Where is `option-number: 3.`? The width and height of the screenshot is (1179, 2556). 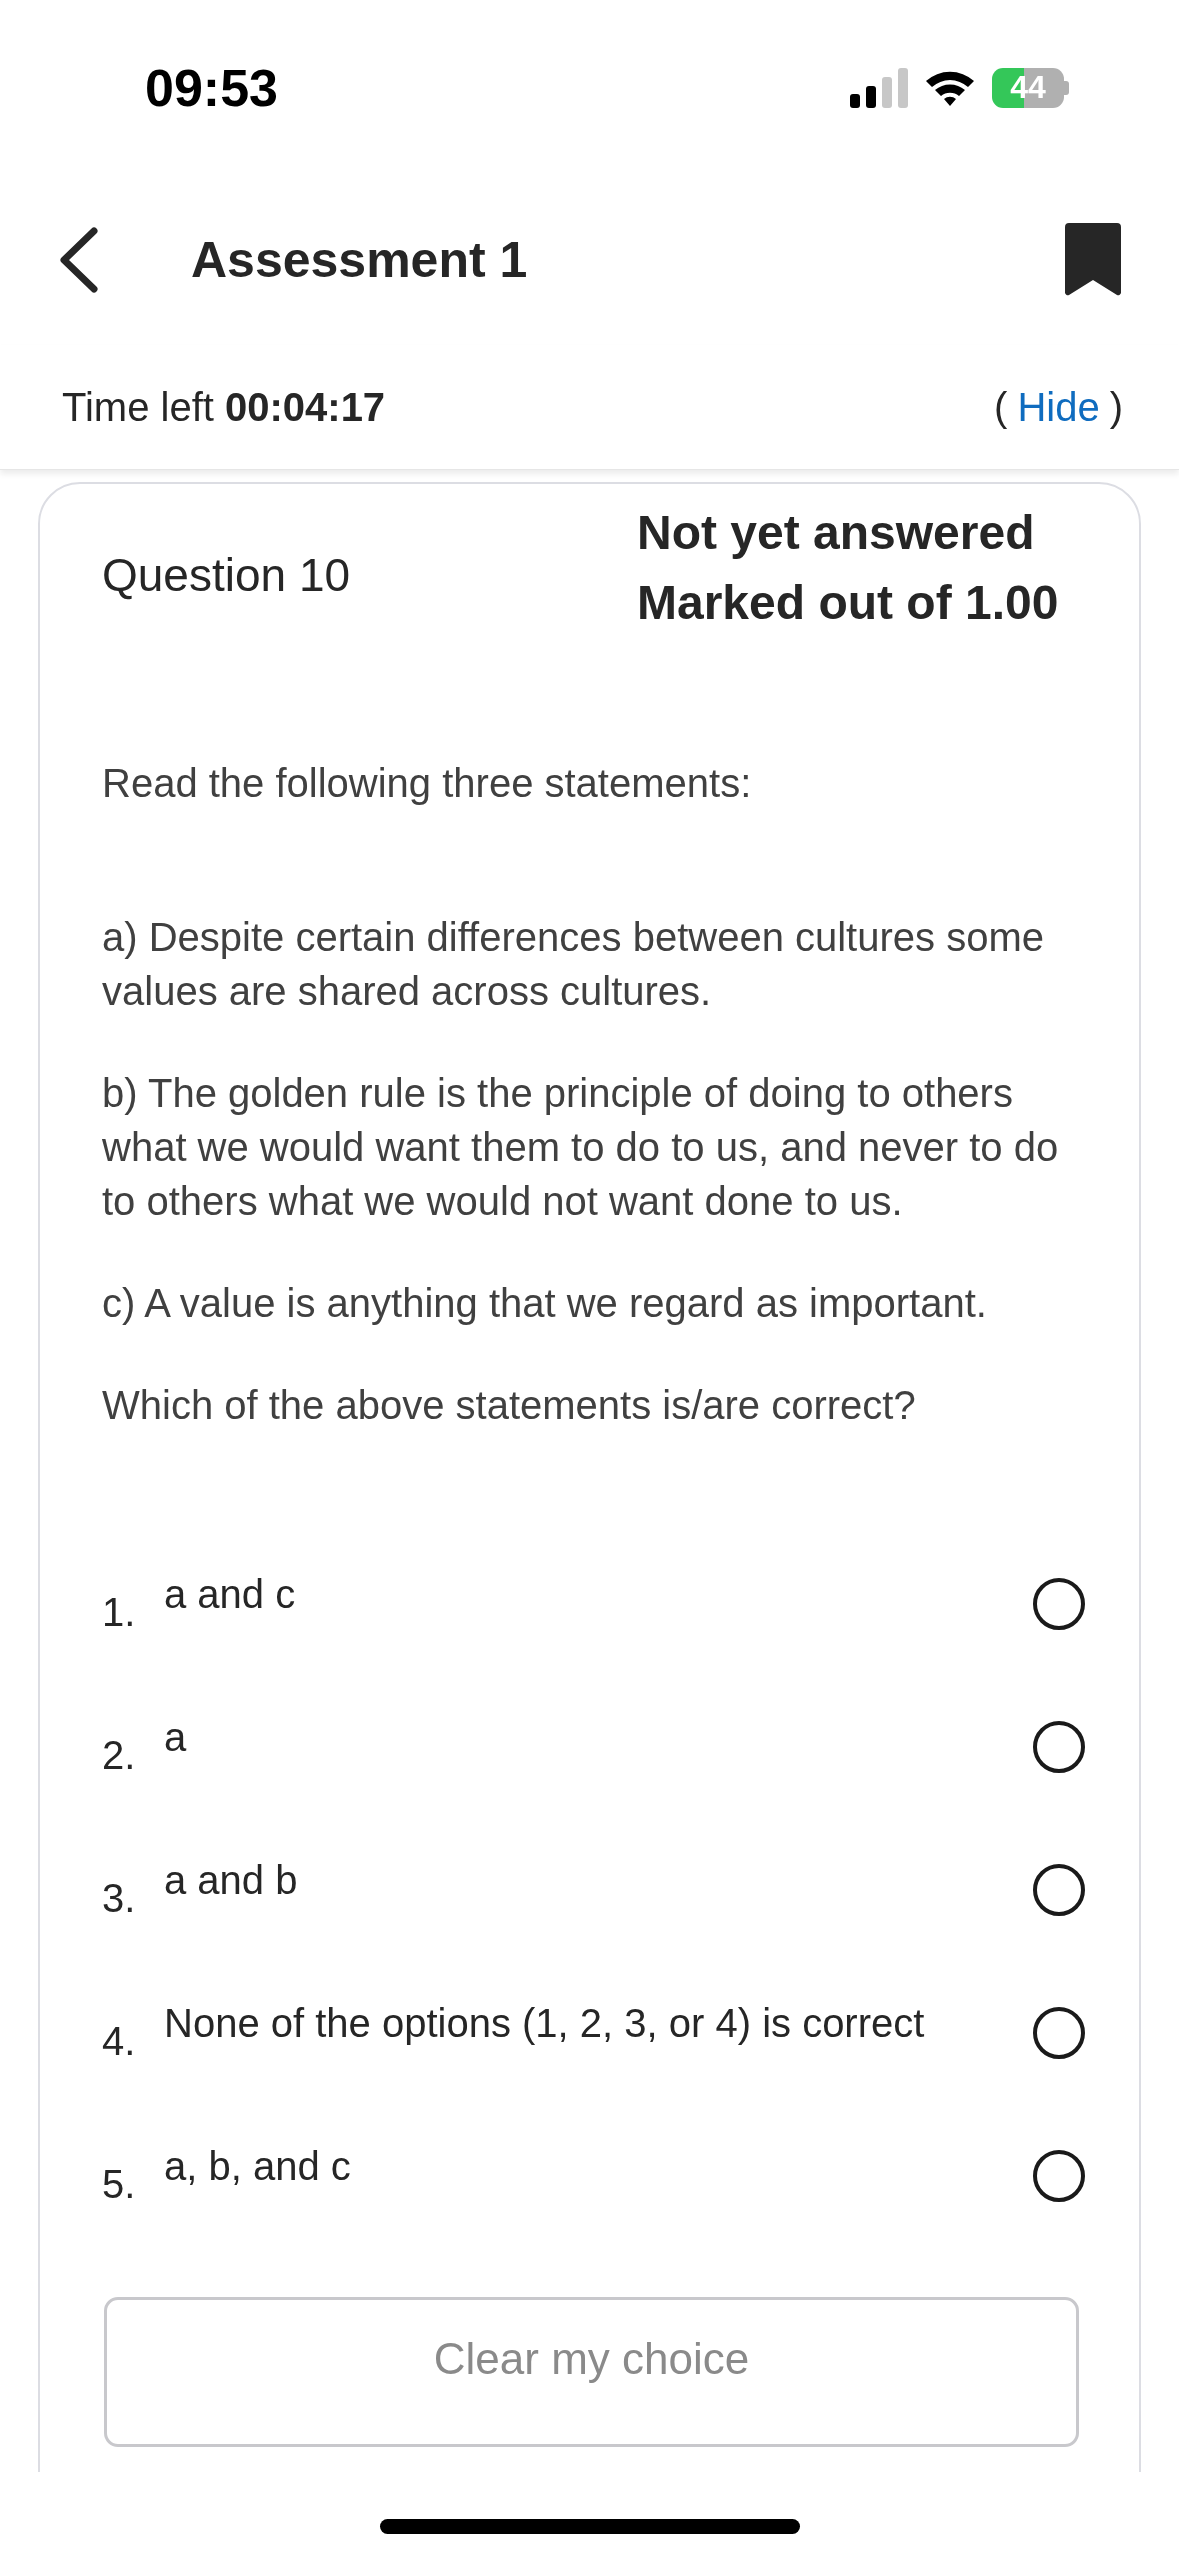
option-number: 3. is located at coordinates (119, 1898).